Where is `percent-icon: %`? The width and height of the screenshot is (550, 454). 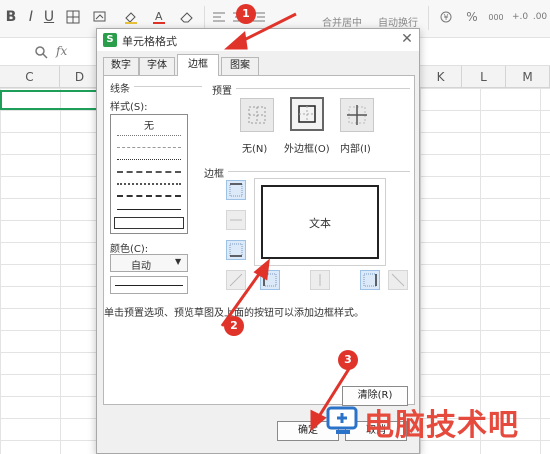
percent-icon: % is located at coordinates (472, 17).